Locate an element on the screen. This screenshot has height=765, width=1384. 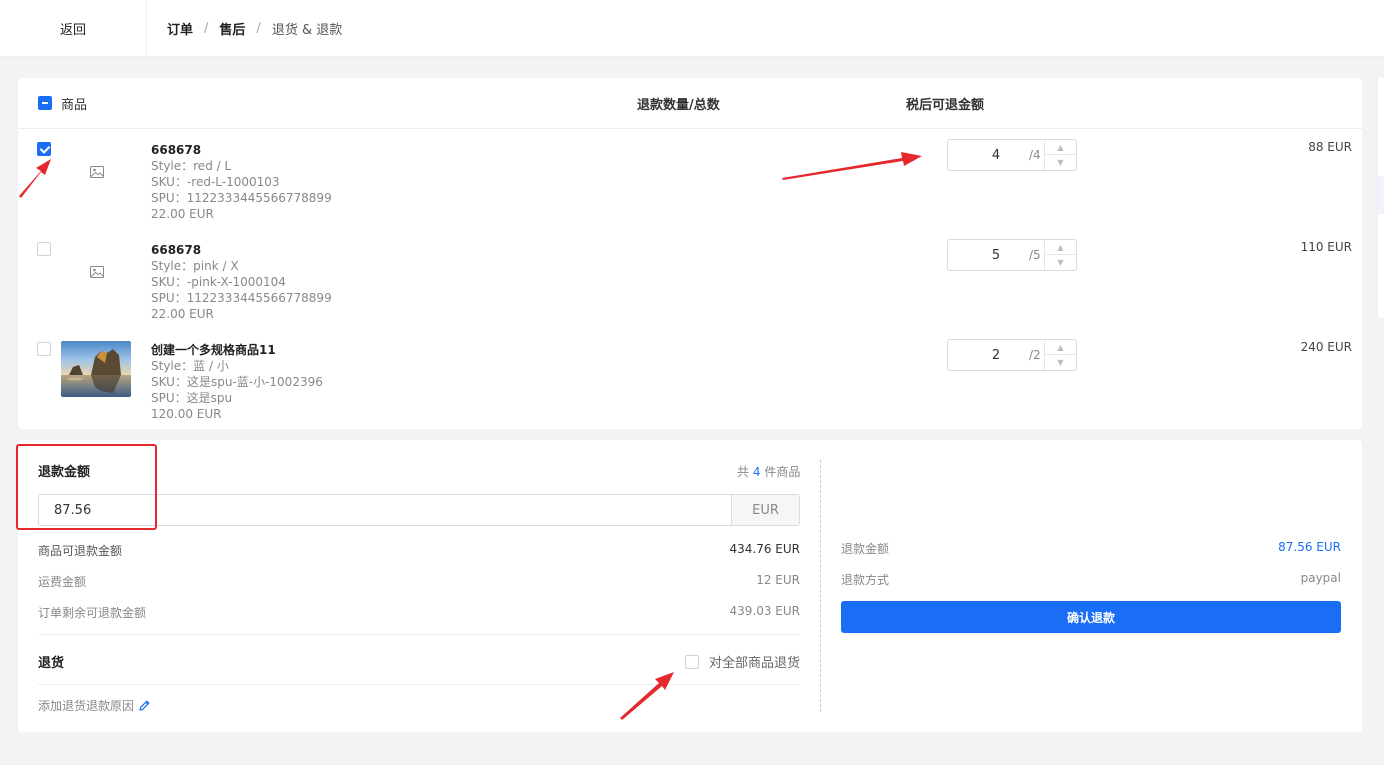
add-reason-label: 添加退货退款原因 is located at coordinates (86, 705).